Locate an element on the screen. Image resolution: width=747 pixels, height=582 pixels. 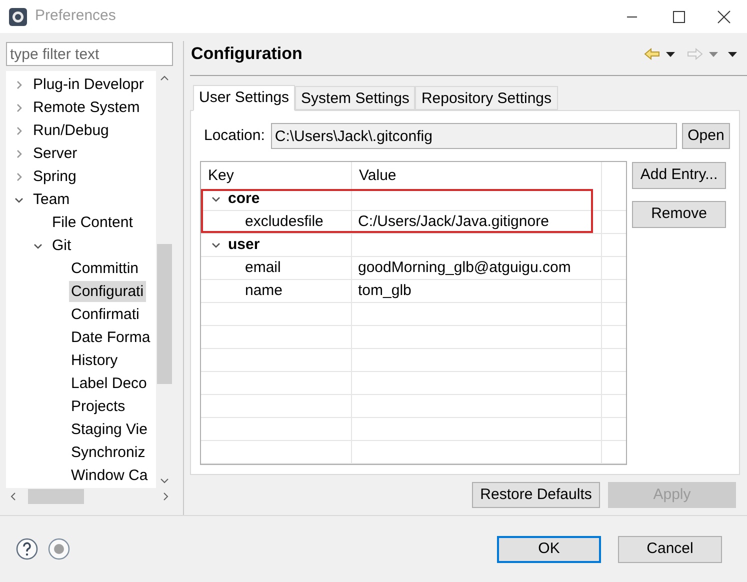
tree-item: Label Deco is located at coordinates (109, 383).